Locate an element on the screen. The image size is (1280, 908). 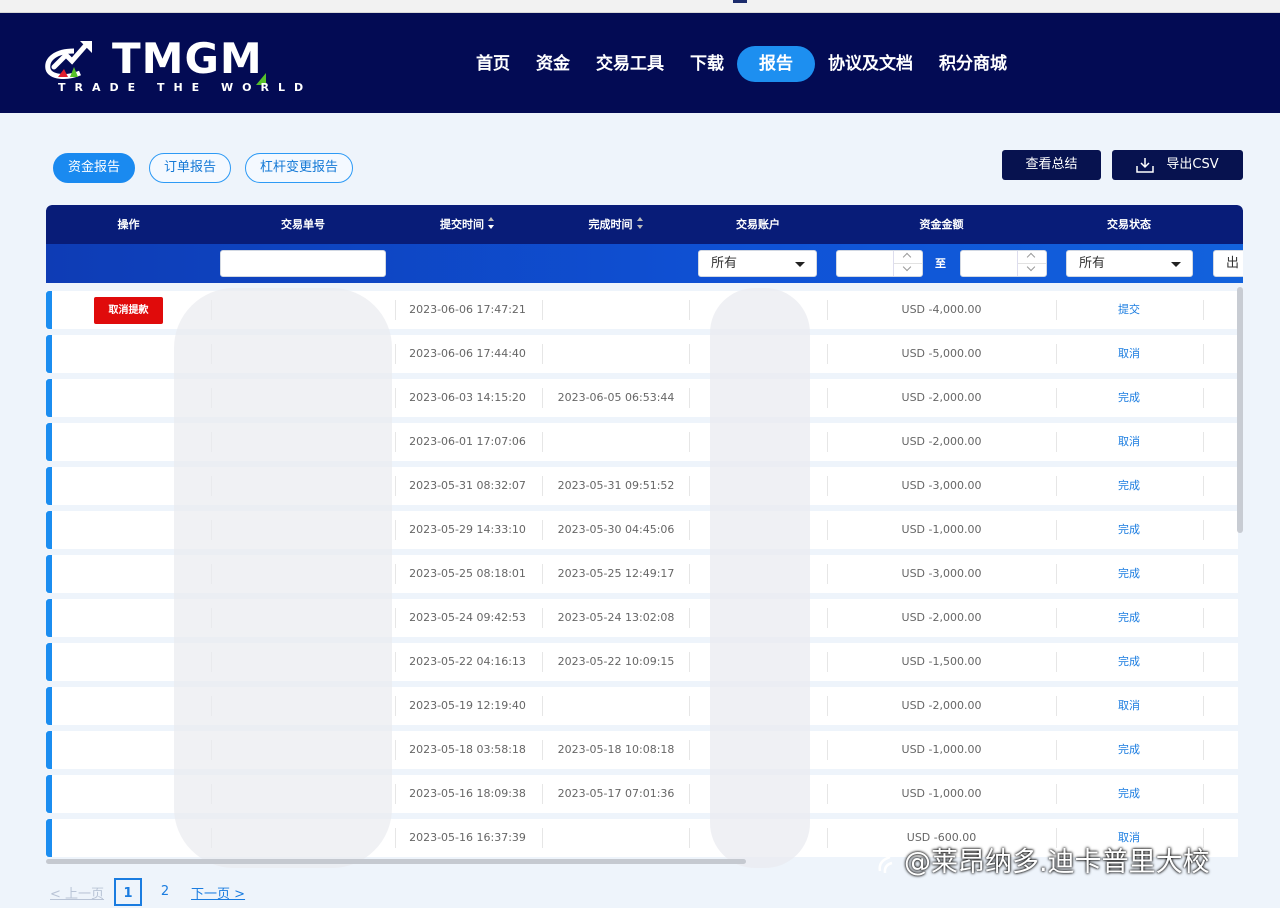
complete-time-cell: 2023-05-17 07:01:36 is located at coordinates (616, 793).